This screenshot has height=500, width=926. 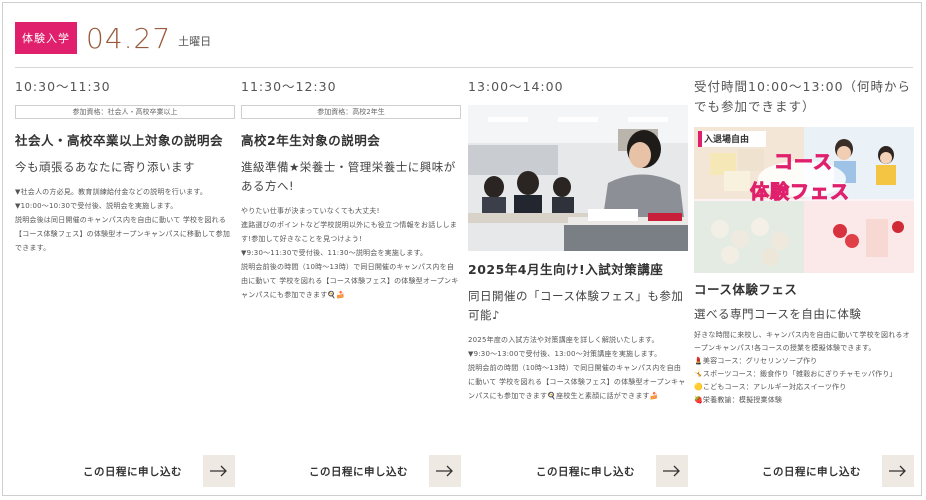 What do you see at coordinates (351, 112) in the screenshot?
I see `qualification-label: 参加資格：高校2年生` at bounding box center [351, 112].